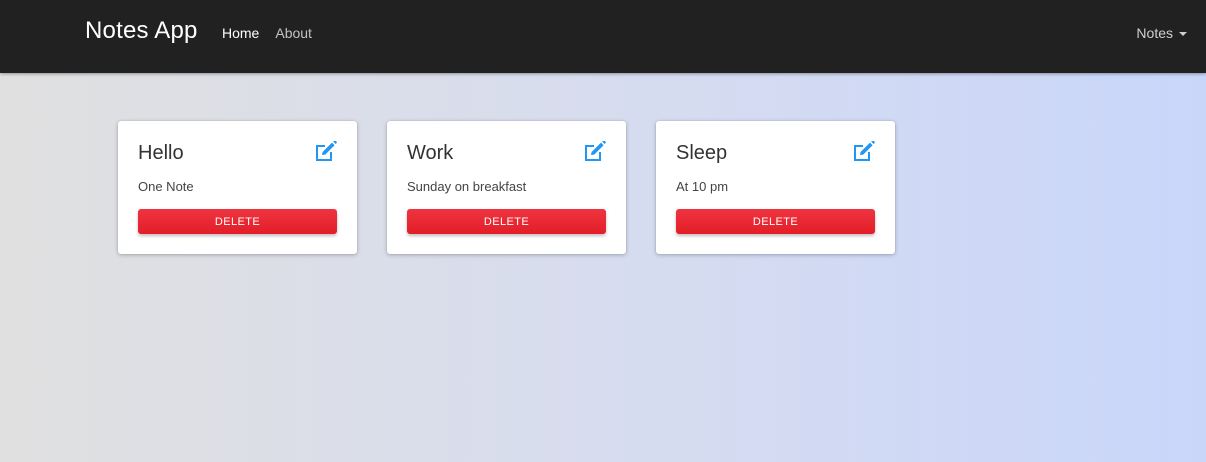  I want to click on note-title: Work, so click(430, 153).